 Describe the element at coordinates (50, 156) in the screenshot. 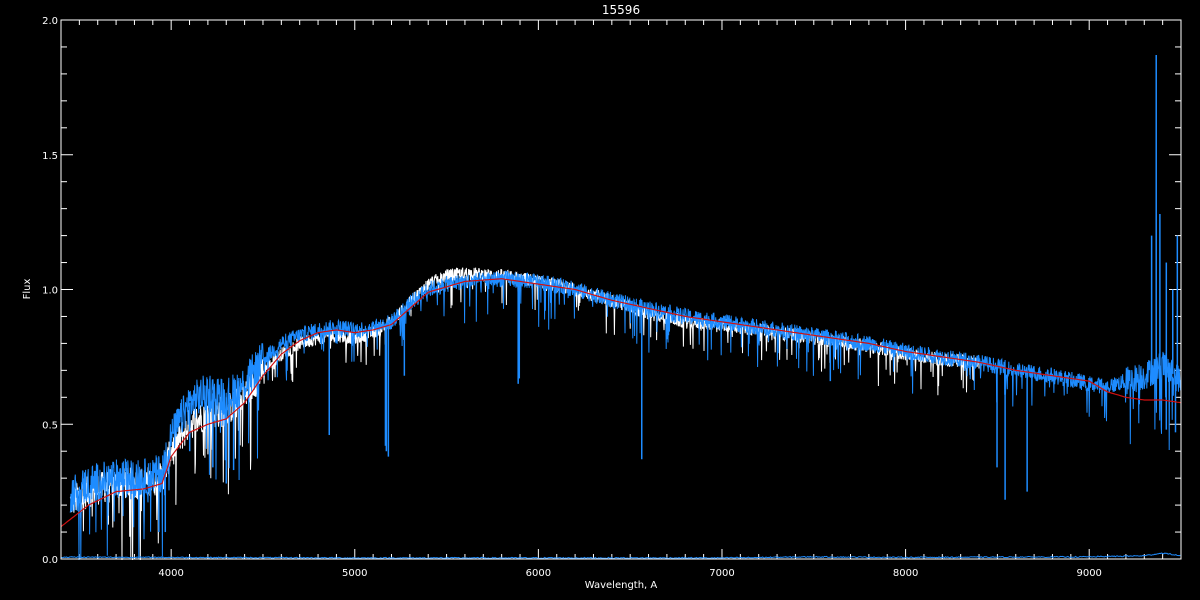

I see `y-tick-label: 1.5` at that location.